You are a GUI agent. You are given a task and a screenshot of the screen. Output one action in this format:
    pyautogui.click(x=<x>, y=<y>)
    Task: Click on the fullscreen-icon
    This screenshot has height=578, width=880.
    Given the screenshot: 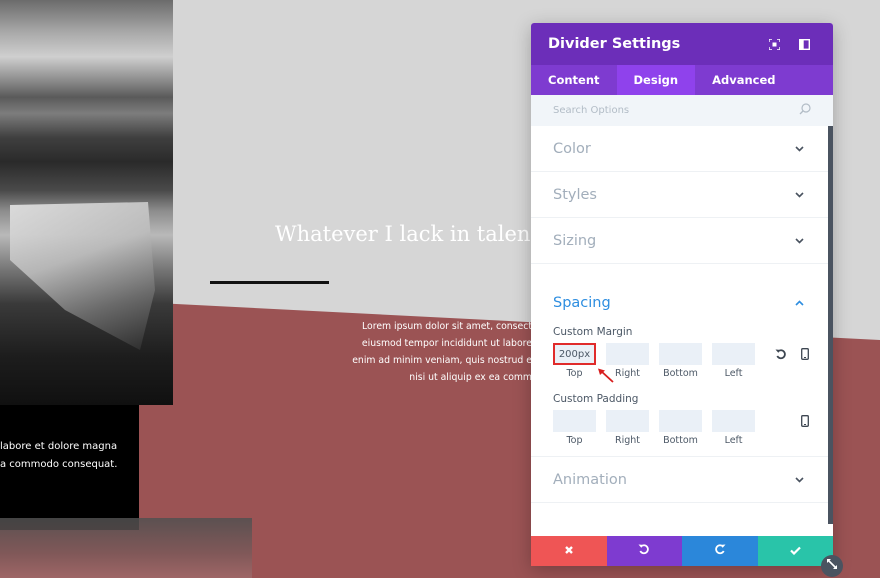 What is the action you would take?
    pyautogui.click(x=774, y=44)
    